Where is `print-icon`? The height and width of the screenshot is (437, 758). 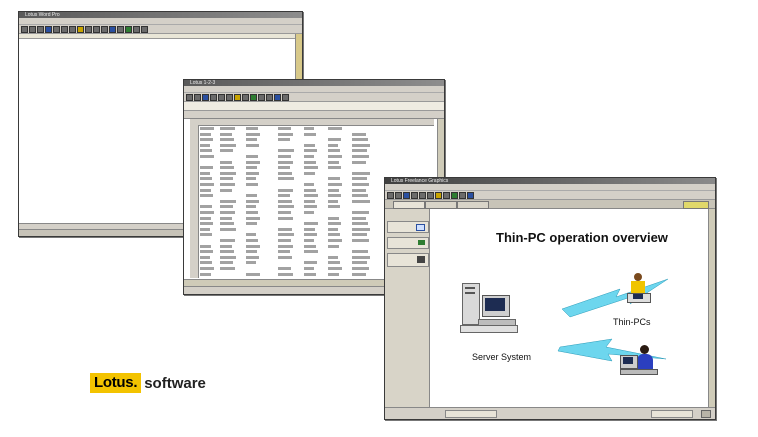
print-icon is located at coordinates (48, 29).